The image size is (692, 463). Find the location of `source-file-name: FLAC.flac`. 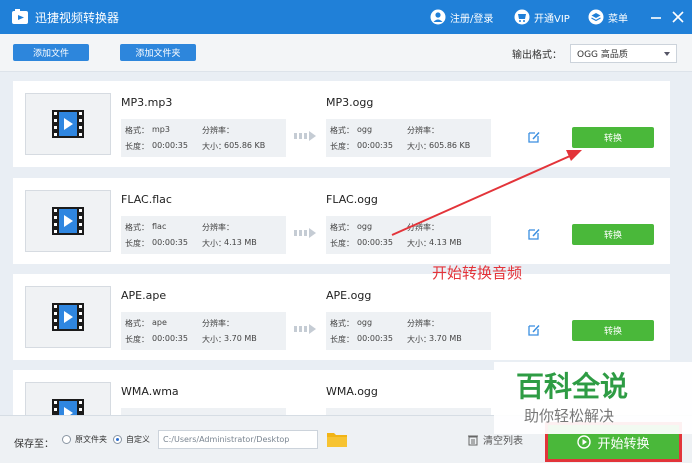

source-file-name: FLAC.flac is located at coordinates (146, 199).